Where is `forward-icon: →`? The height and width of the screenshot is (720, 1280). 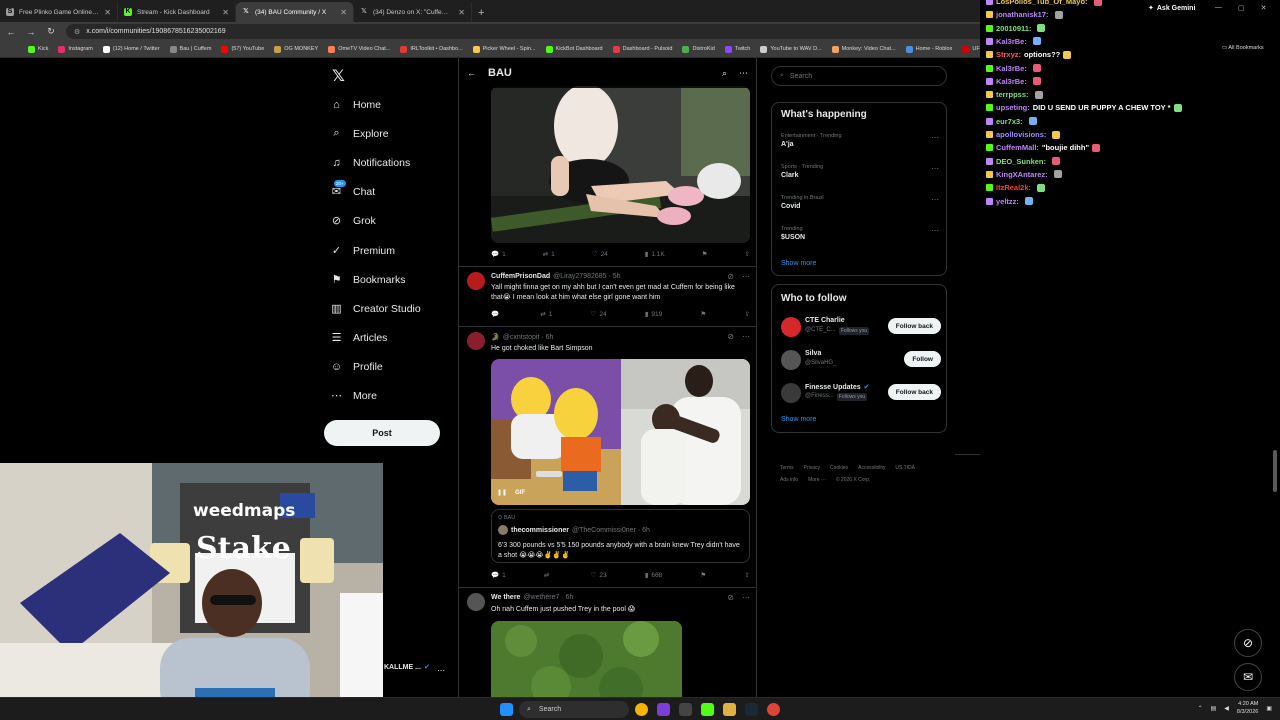
forward-icon: → is located at coordinates (31, 32).